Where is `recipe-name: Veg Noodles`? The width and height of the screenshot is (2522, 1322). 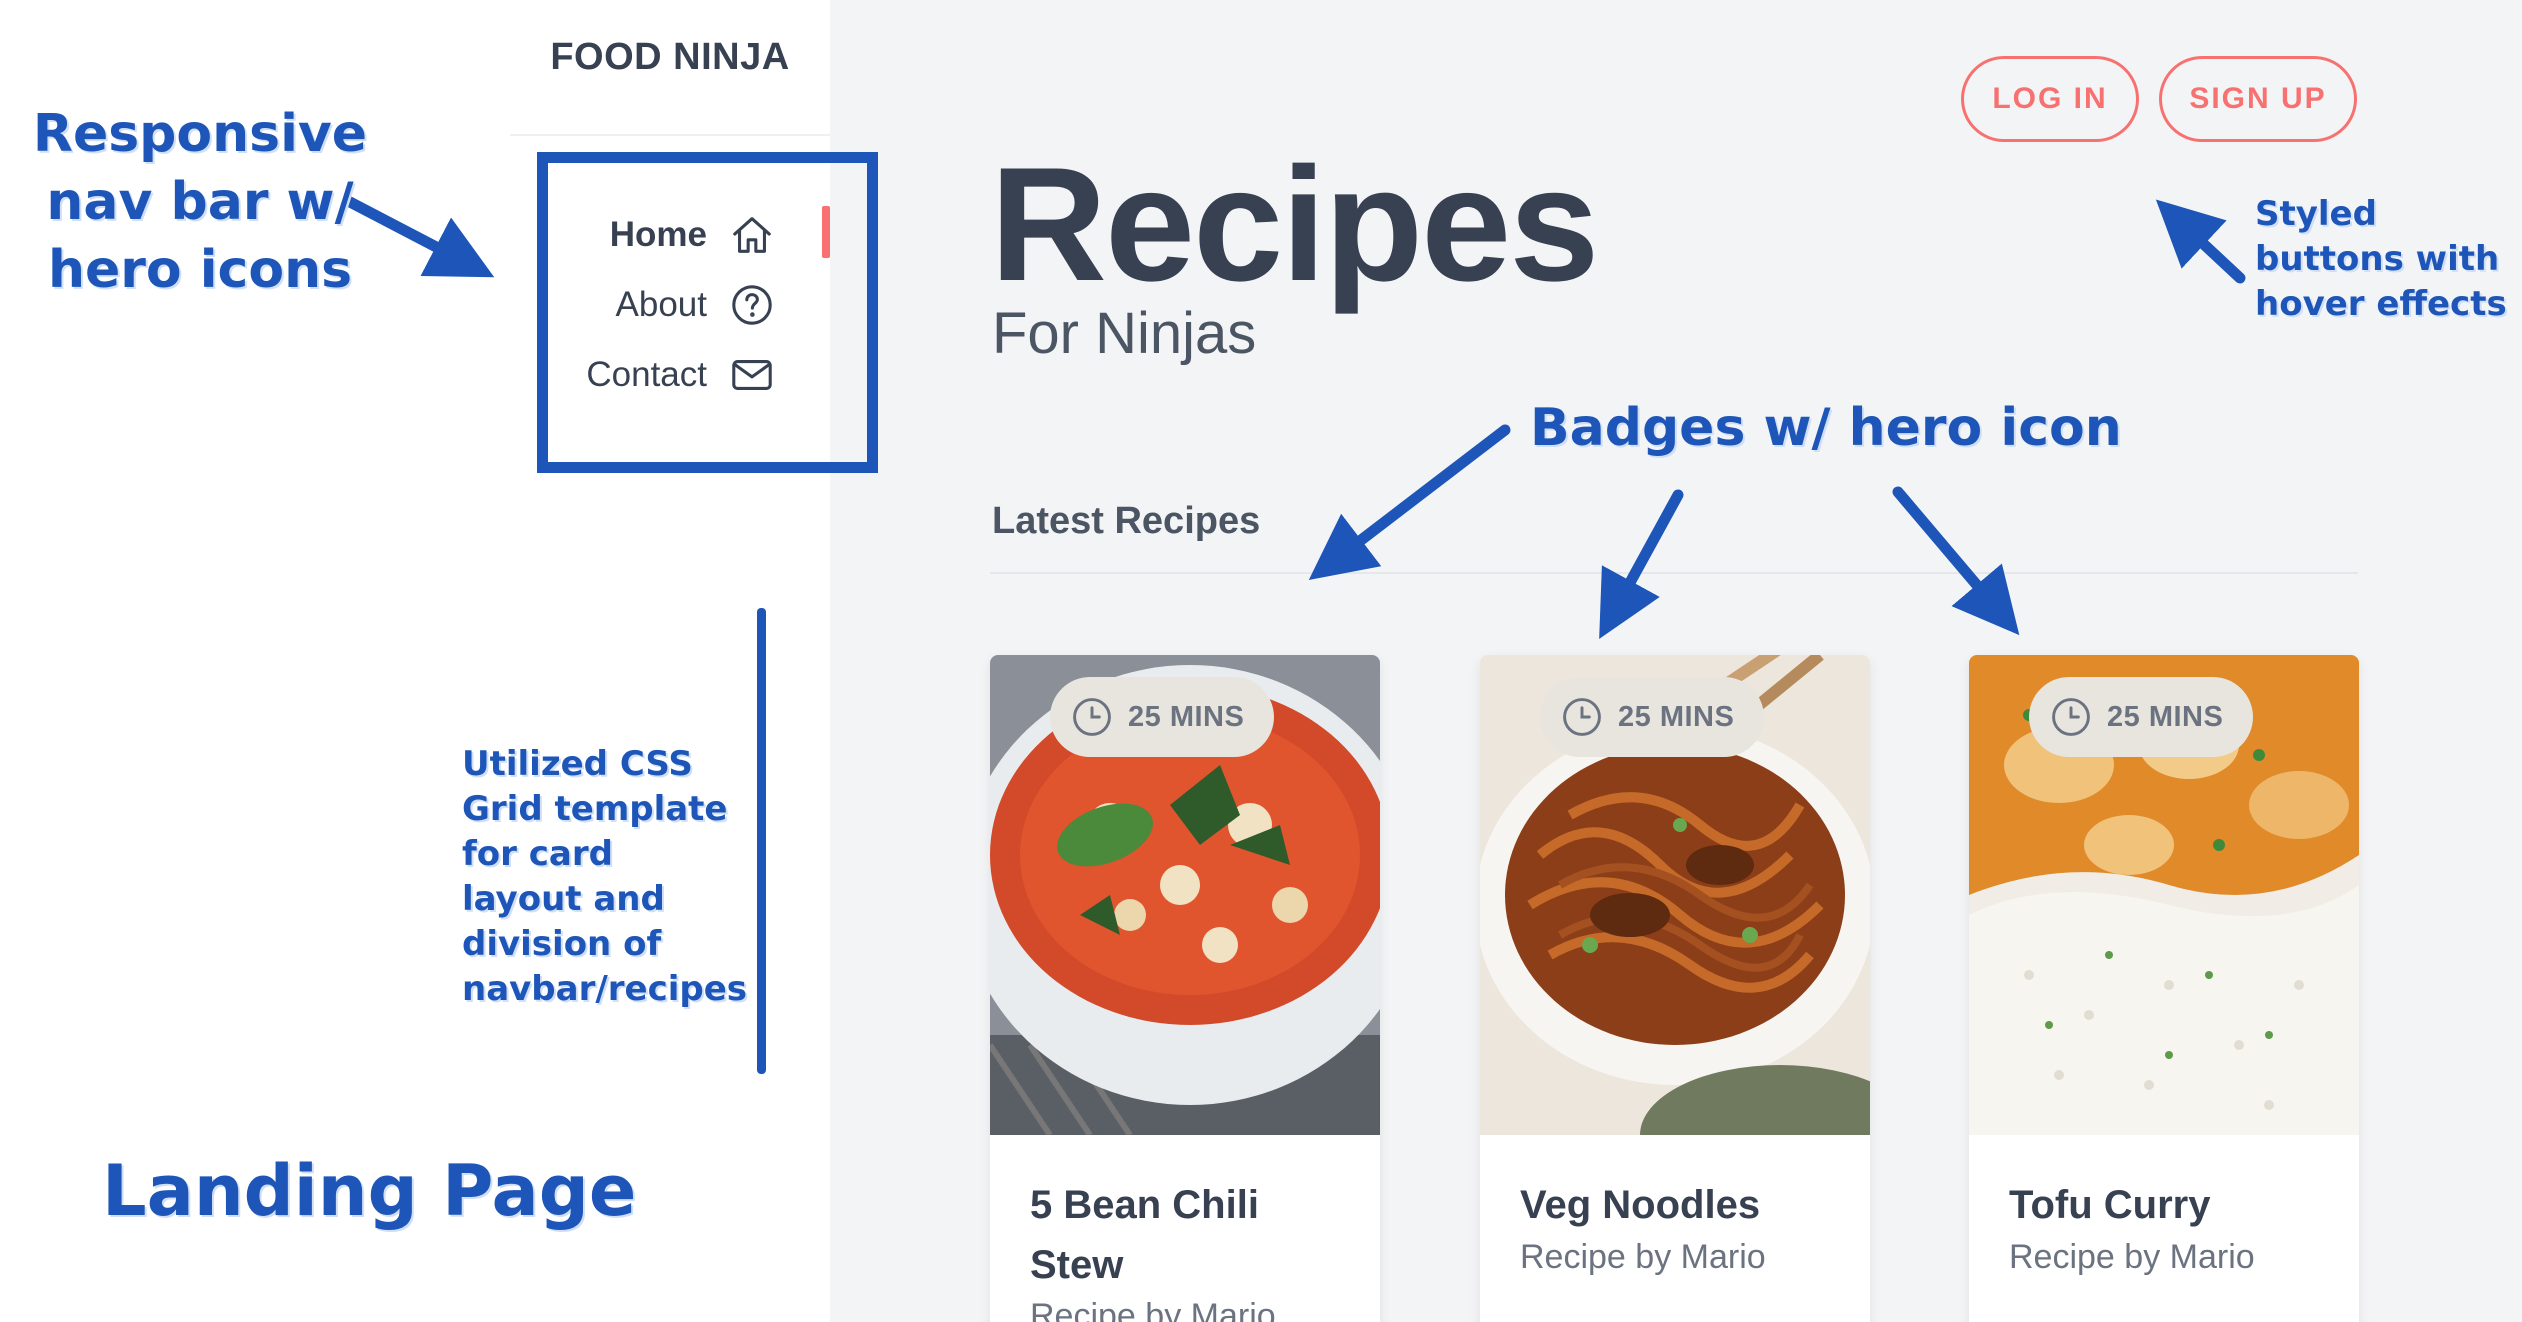
recipe-name: Veg Noodles is located at coordinates (1640, 1205).